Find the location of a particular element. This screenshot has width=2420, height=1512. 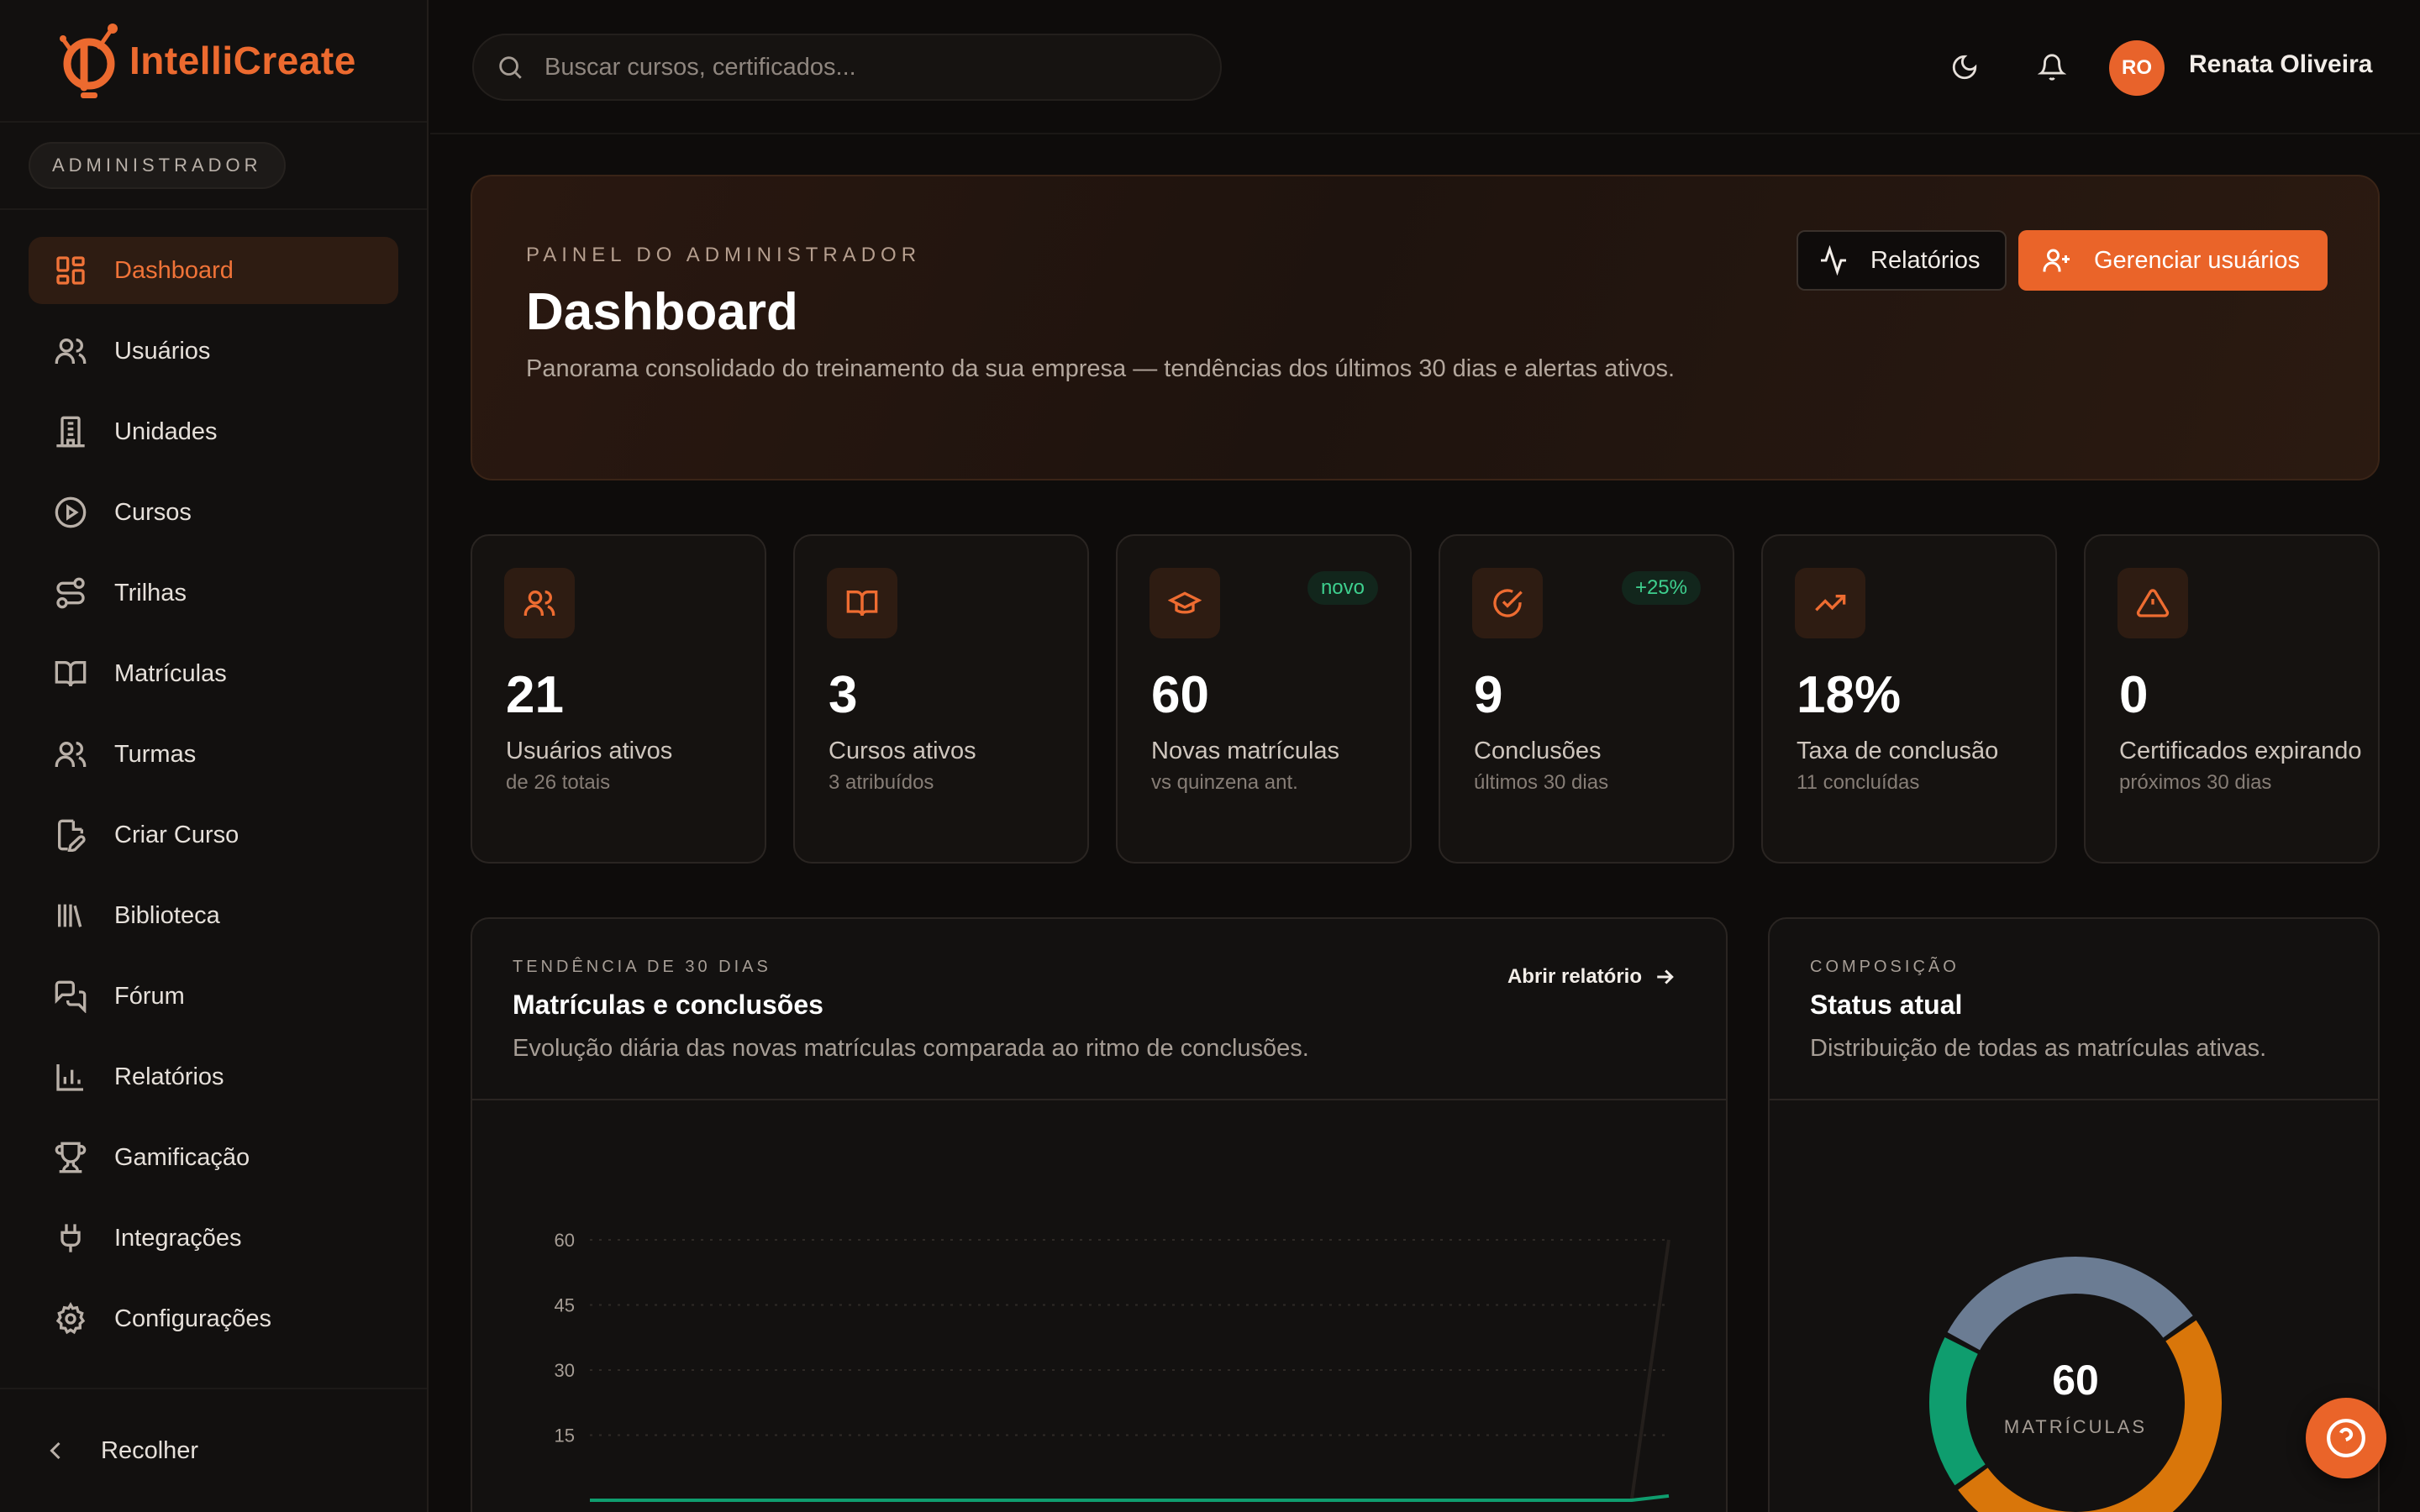

sidebar-item-criar-curso: Criar Curso is located at coordinates (214, 835).